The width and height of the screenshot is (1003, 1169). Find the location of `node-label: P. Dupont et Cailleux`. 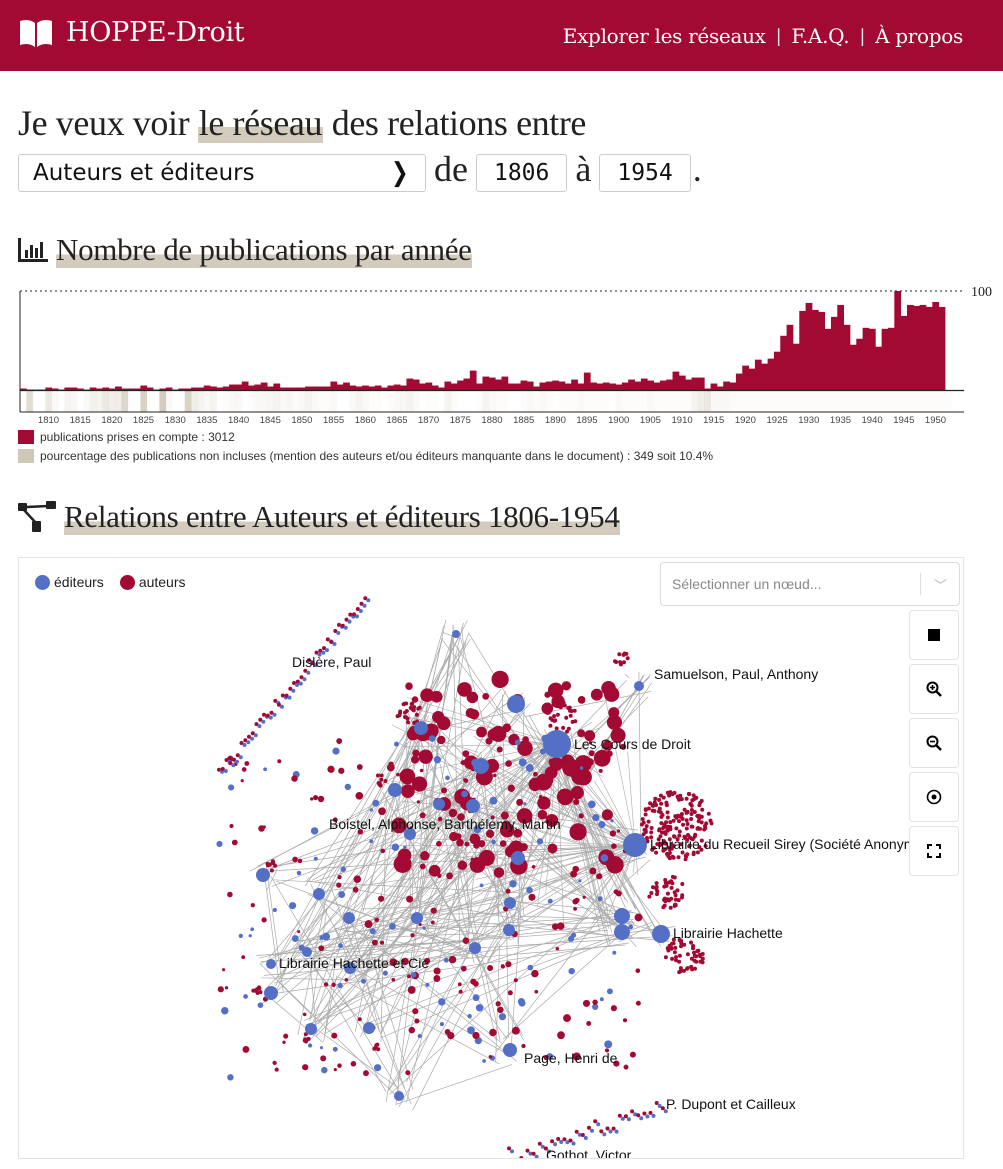

node-label: P. Dupont et Cailleux is located at coordinates (731, 1104).